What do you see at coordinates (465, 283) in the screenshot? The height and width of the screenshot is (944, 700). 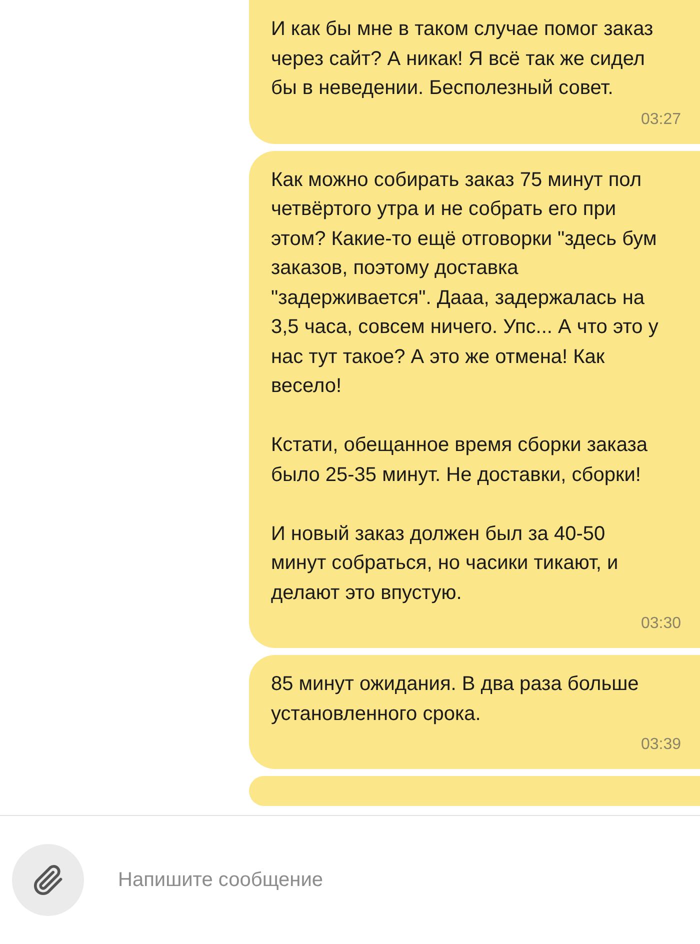 I see `message-text: Как можно собирать заказ 75 минут пол четвёртого утра и не собрать его при этом? Какие-то ещё отговорки "здесь бум заказов, поэтому доставка "задерживается". Дааа, задержалась на 3,5 часа, совсем ничего. Упс... А что это у нас тут такое? А это же отмена! Как весело!` at bounding box center [465, 283].